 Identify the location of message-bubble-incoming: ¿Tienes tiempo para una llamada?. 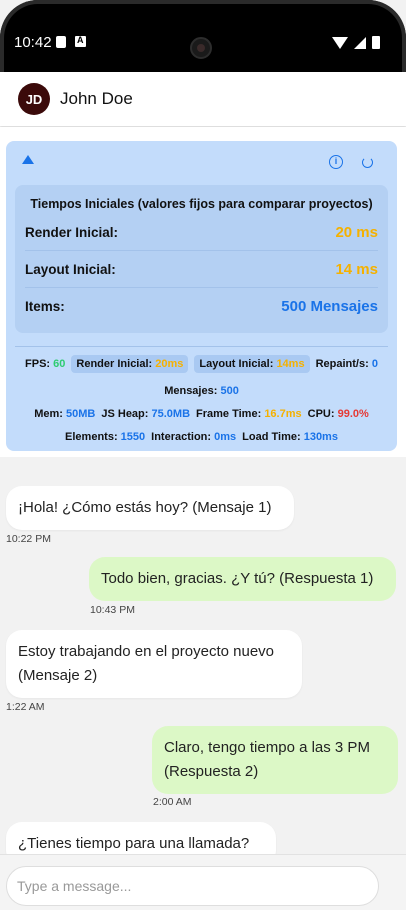
(141, 838).